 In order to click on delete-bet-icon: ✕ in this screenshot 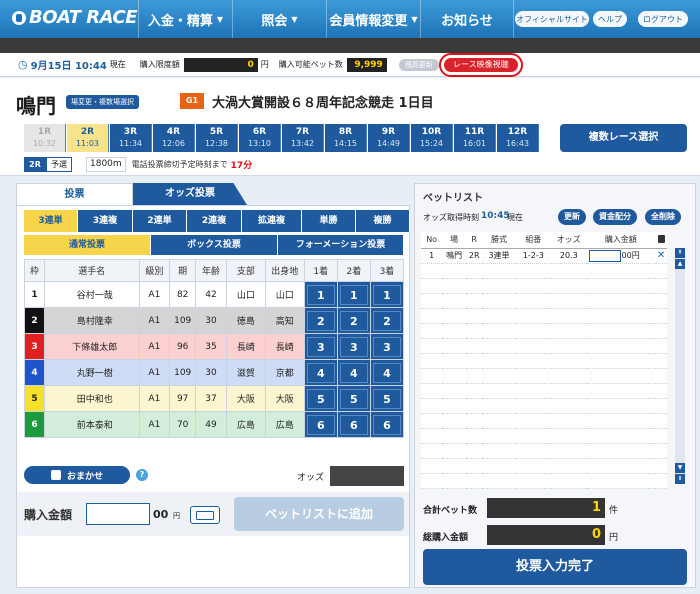, I will do `click(661, 255)`.